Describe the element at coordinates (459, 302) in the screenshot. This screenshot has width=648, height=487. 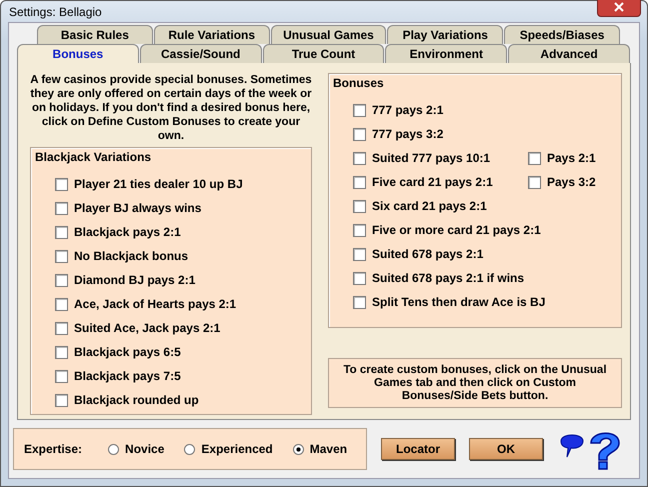
I see `checkbox-label: Split Tens then draw Ace is BJ` at that location.